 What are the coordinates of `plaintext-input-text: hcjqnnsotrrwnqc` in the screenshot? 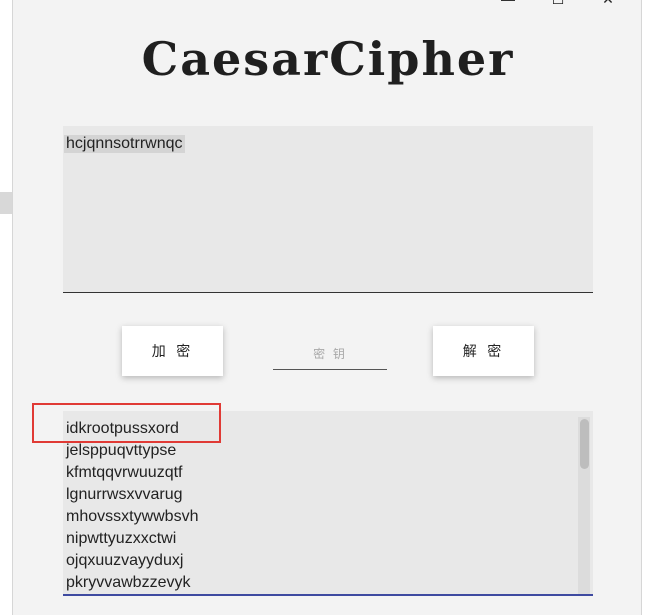 It's located at (124, 144).